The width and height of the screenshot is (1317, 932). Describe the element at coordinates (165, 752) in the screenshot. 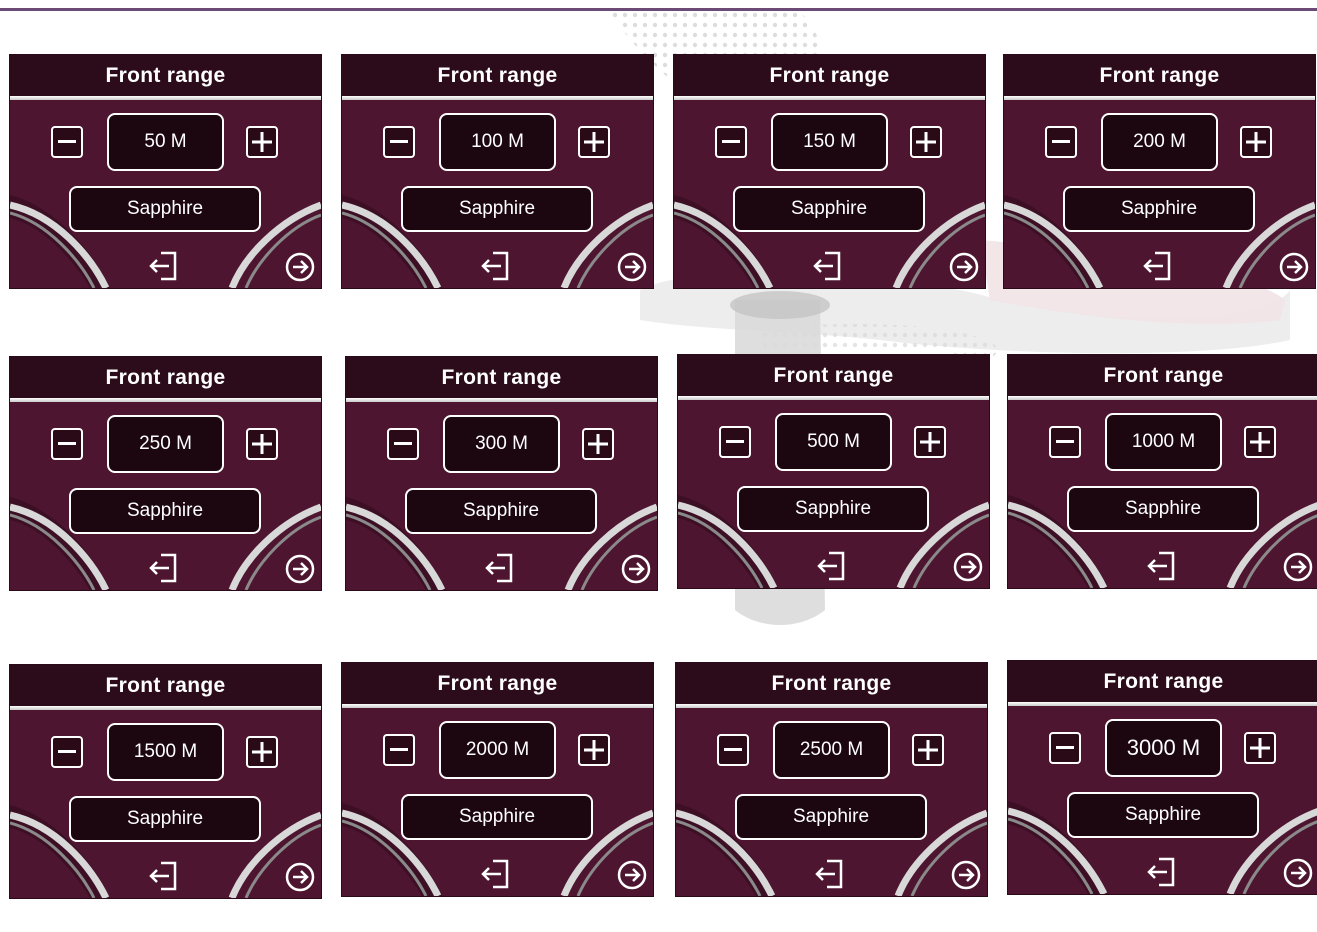

I see `range-value-display: 1500 M` at that location.